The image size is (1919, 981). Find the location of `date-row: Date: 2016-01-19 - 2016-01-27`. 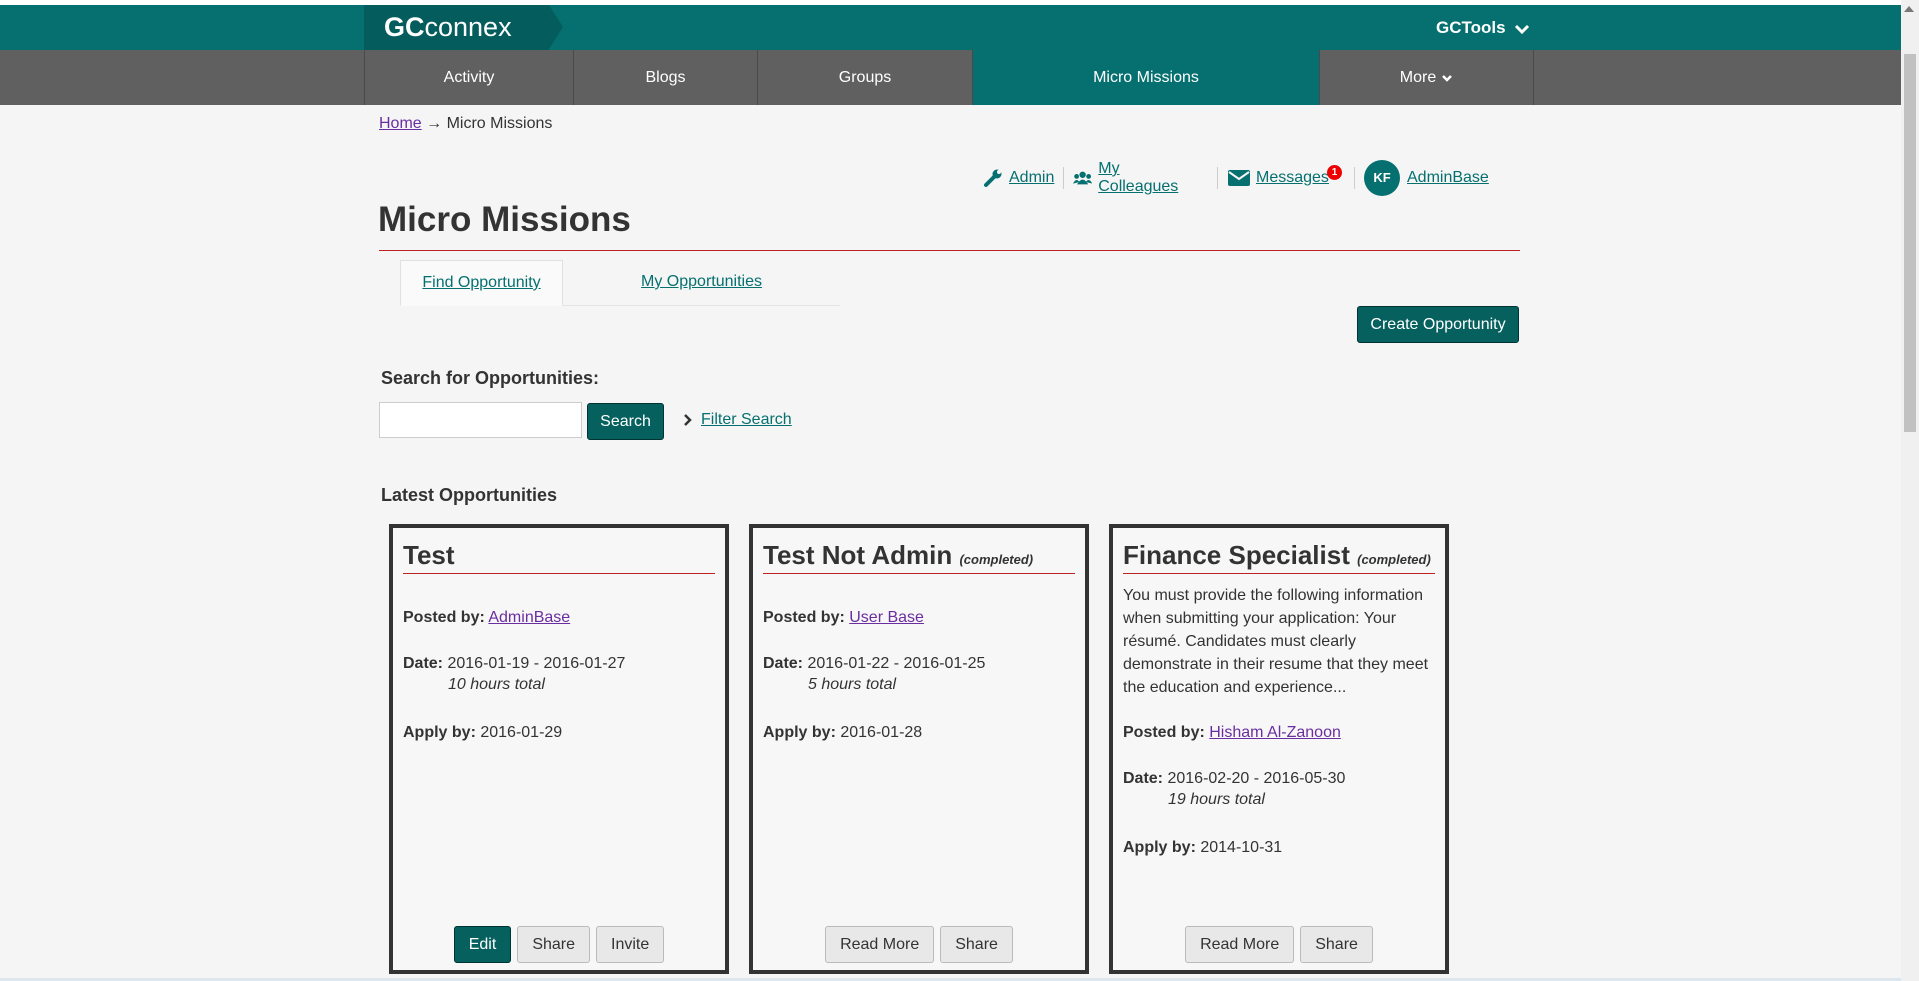

date-row: Date: 2016-01-19 - 2016-01-27 is located at coordinates (514, 663).